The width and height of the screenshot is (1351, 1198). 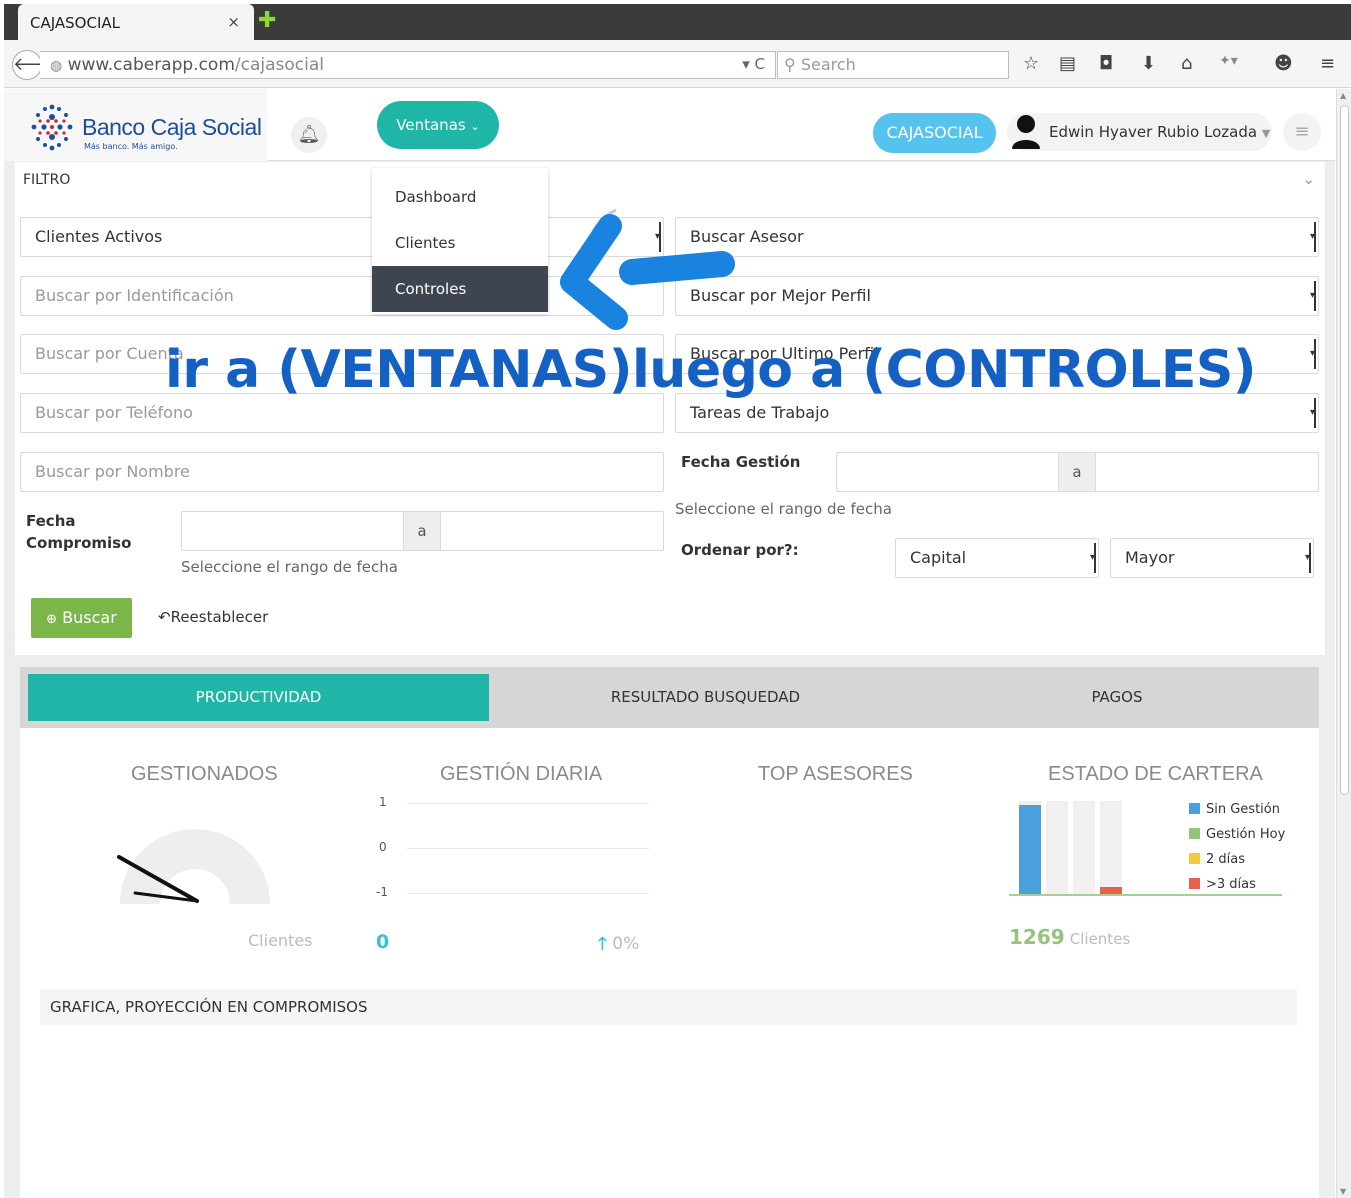 I want to click on legend-item: Sin Gestión, so click(x=1234, y=809).